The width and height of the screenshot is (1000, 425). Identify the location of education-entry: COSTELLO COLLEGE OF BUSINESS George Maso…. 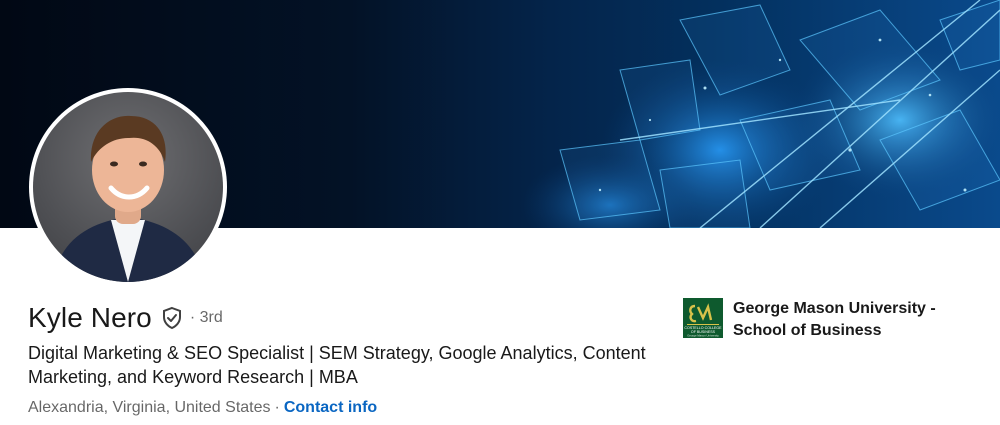
(828, 320).